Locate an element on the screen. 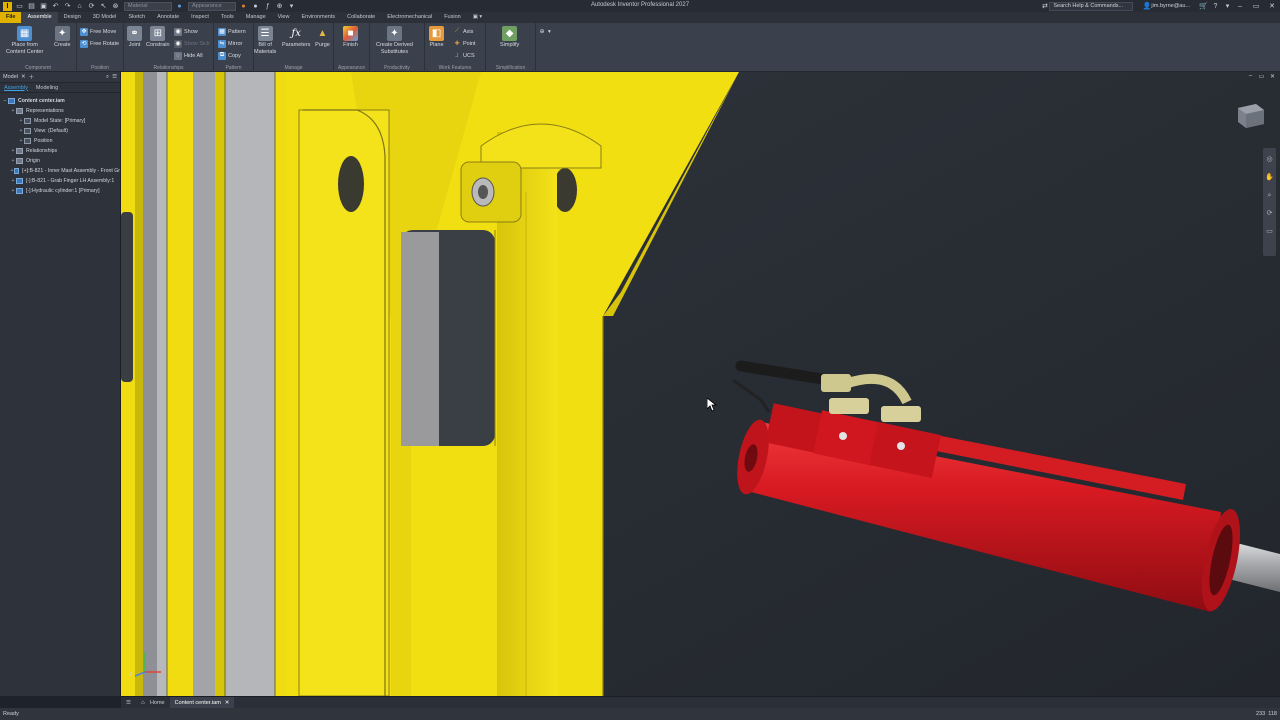  doc-tab-home: ⌂ Home is located at coordinates (153, 703).